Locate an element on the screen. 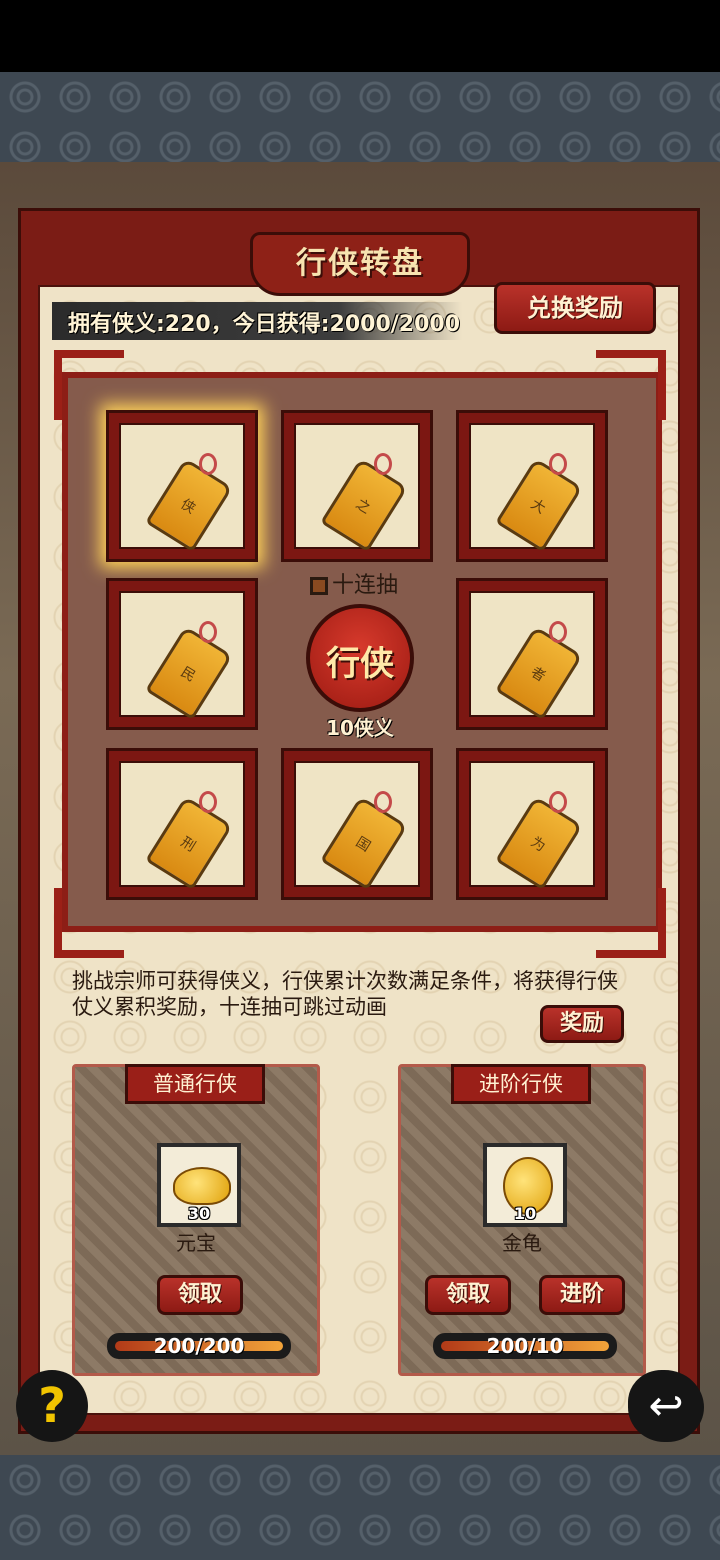  wheel-cell-selected: 侠 is located at coordinates (182, 486).